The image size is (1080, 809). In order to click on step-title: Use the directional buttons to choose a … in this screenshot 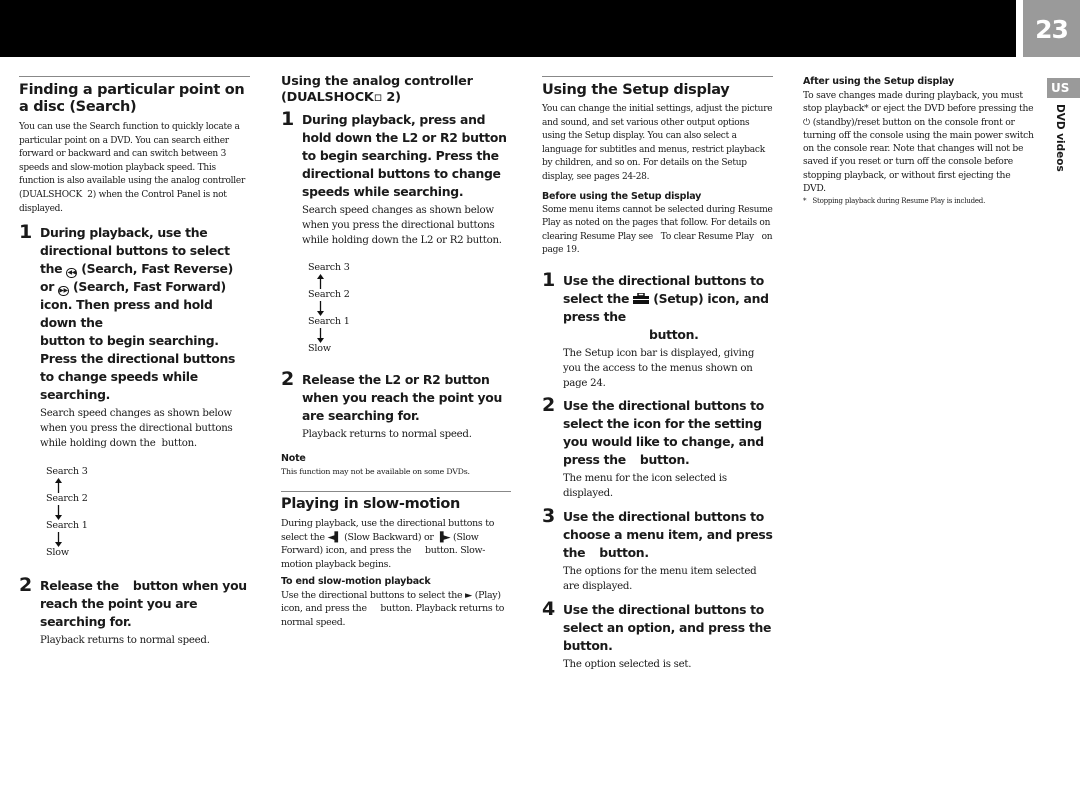, I will do `click(668, 535)`.